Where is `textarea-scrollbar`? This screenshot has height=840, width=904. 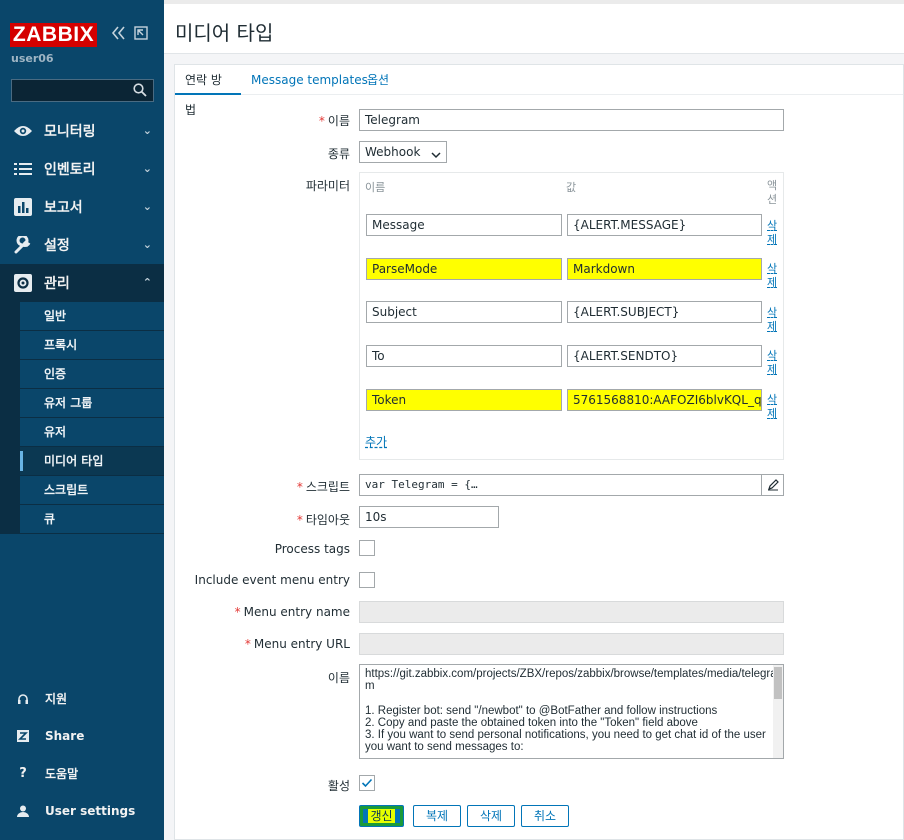
textarea-scrollbar is located at coordinates (778, 711).